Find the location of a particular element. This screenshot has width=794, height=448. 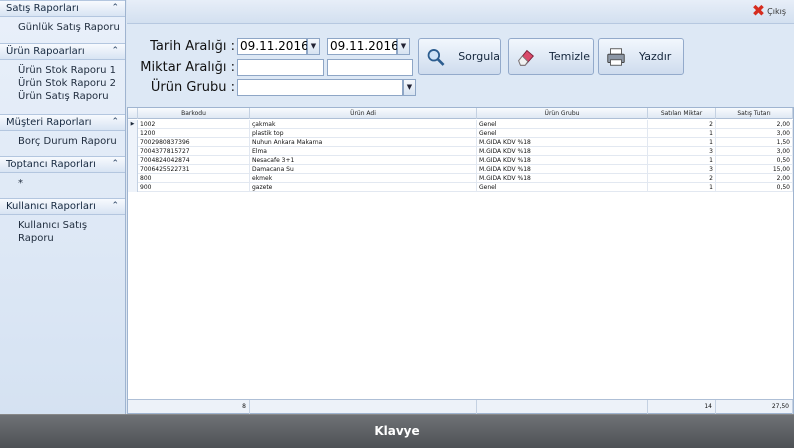

group-title: Ürün Rapoarları is located at coordinates (45, 51).